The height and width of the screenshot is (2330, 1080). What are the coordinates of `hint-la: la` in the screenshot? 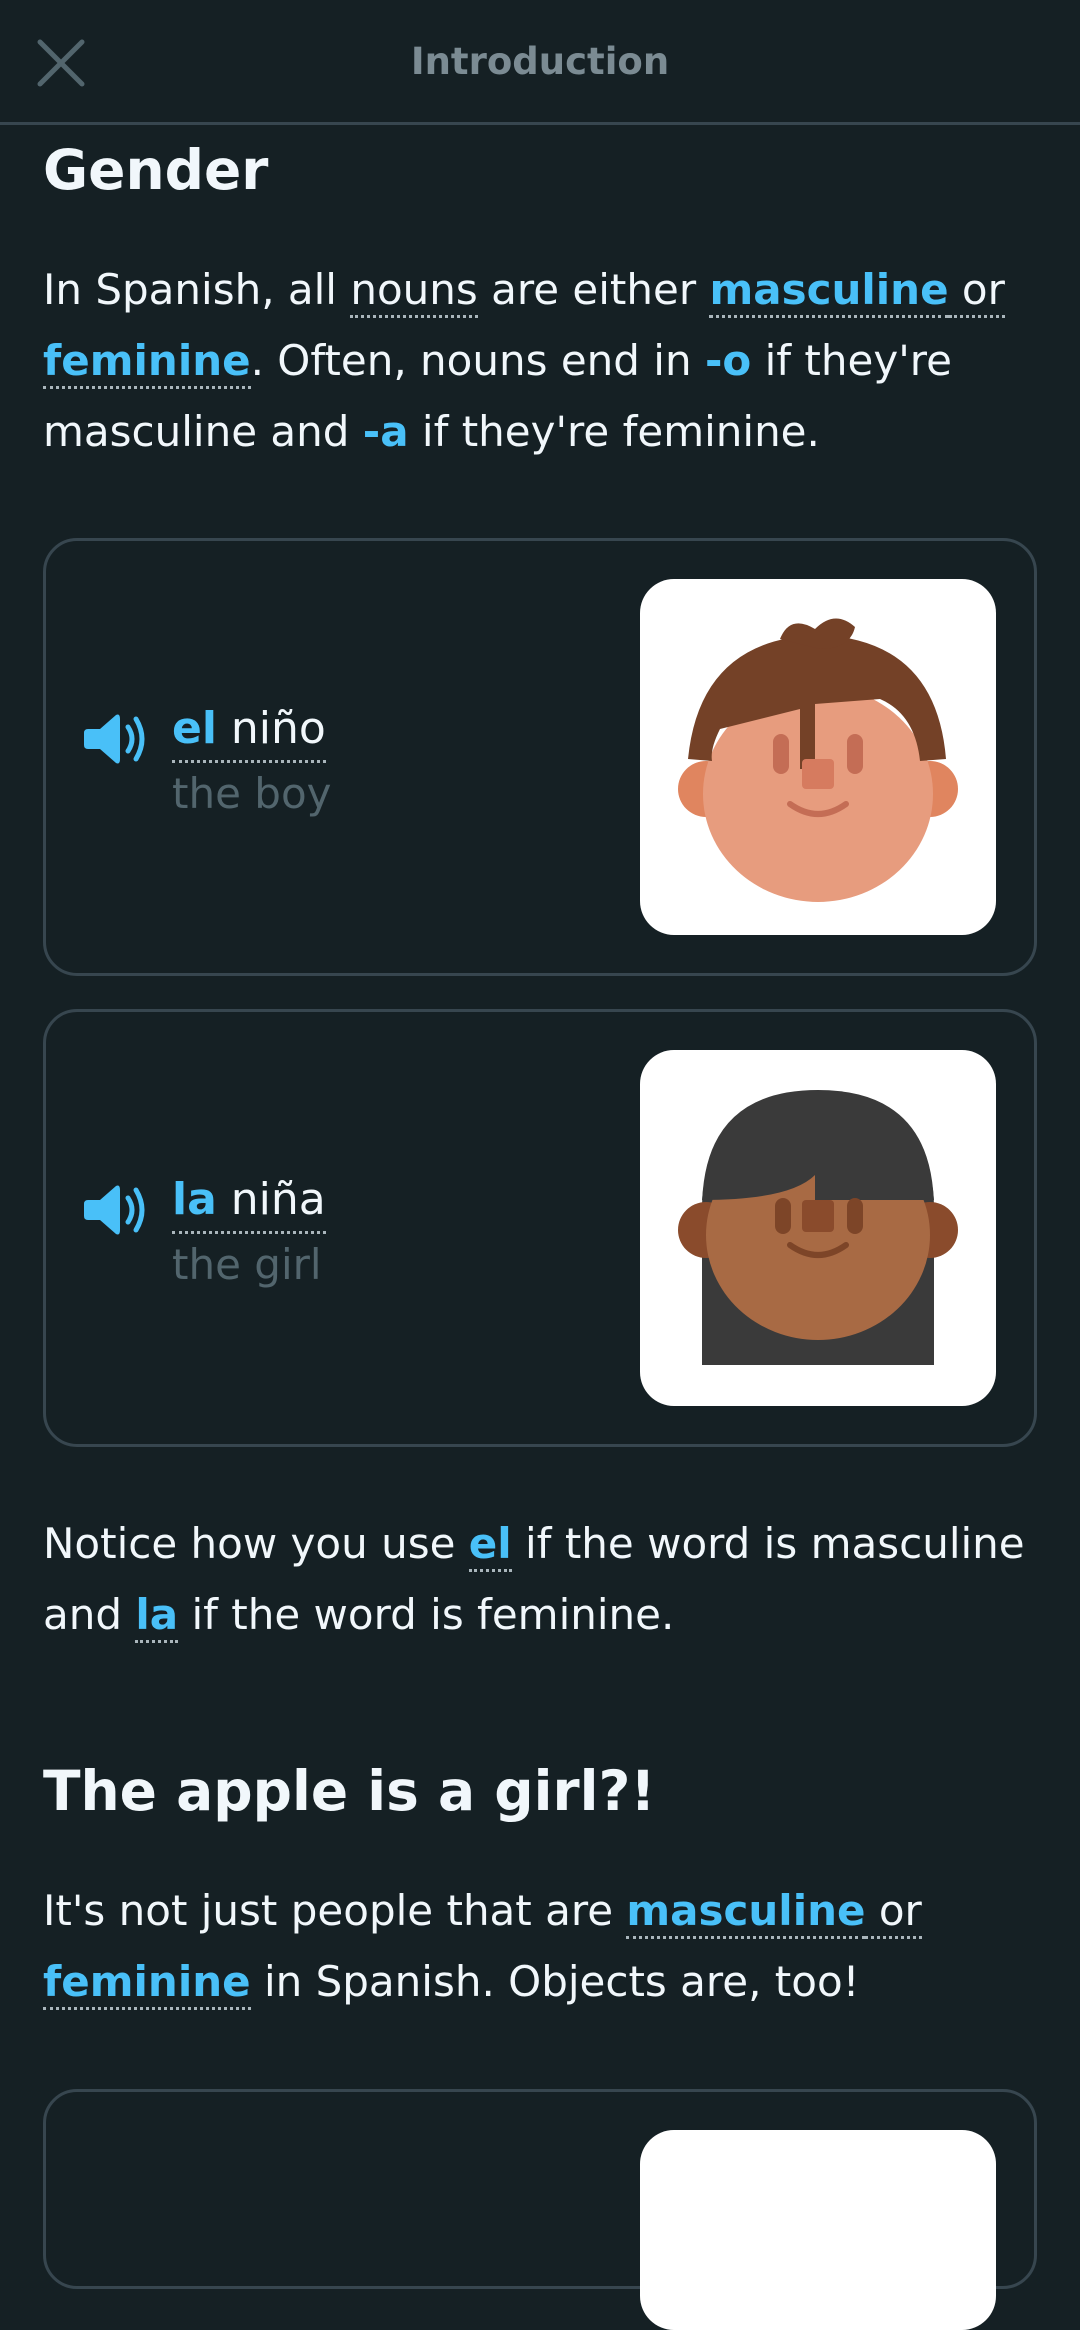 It's located at (157, 1616).